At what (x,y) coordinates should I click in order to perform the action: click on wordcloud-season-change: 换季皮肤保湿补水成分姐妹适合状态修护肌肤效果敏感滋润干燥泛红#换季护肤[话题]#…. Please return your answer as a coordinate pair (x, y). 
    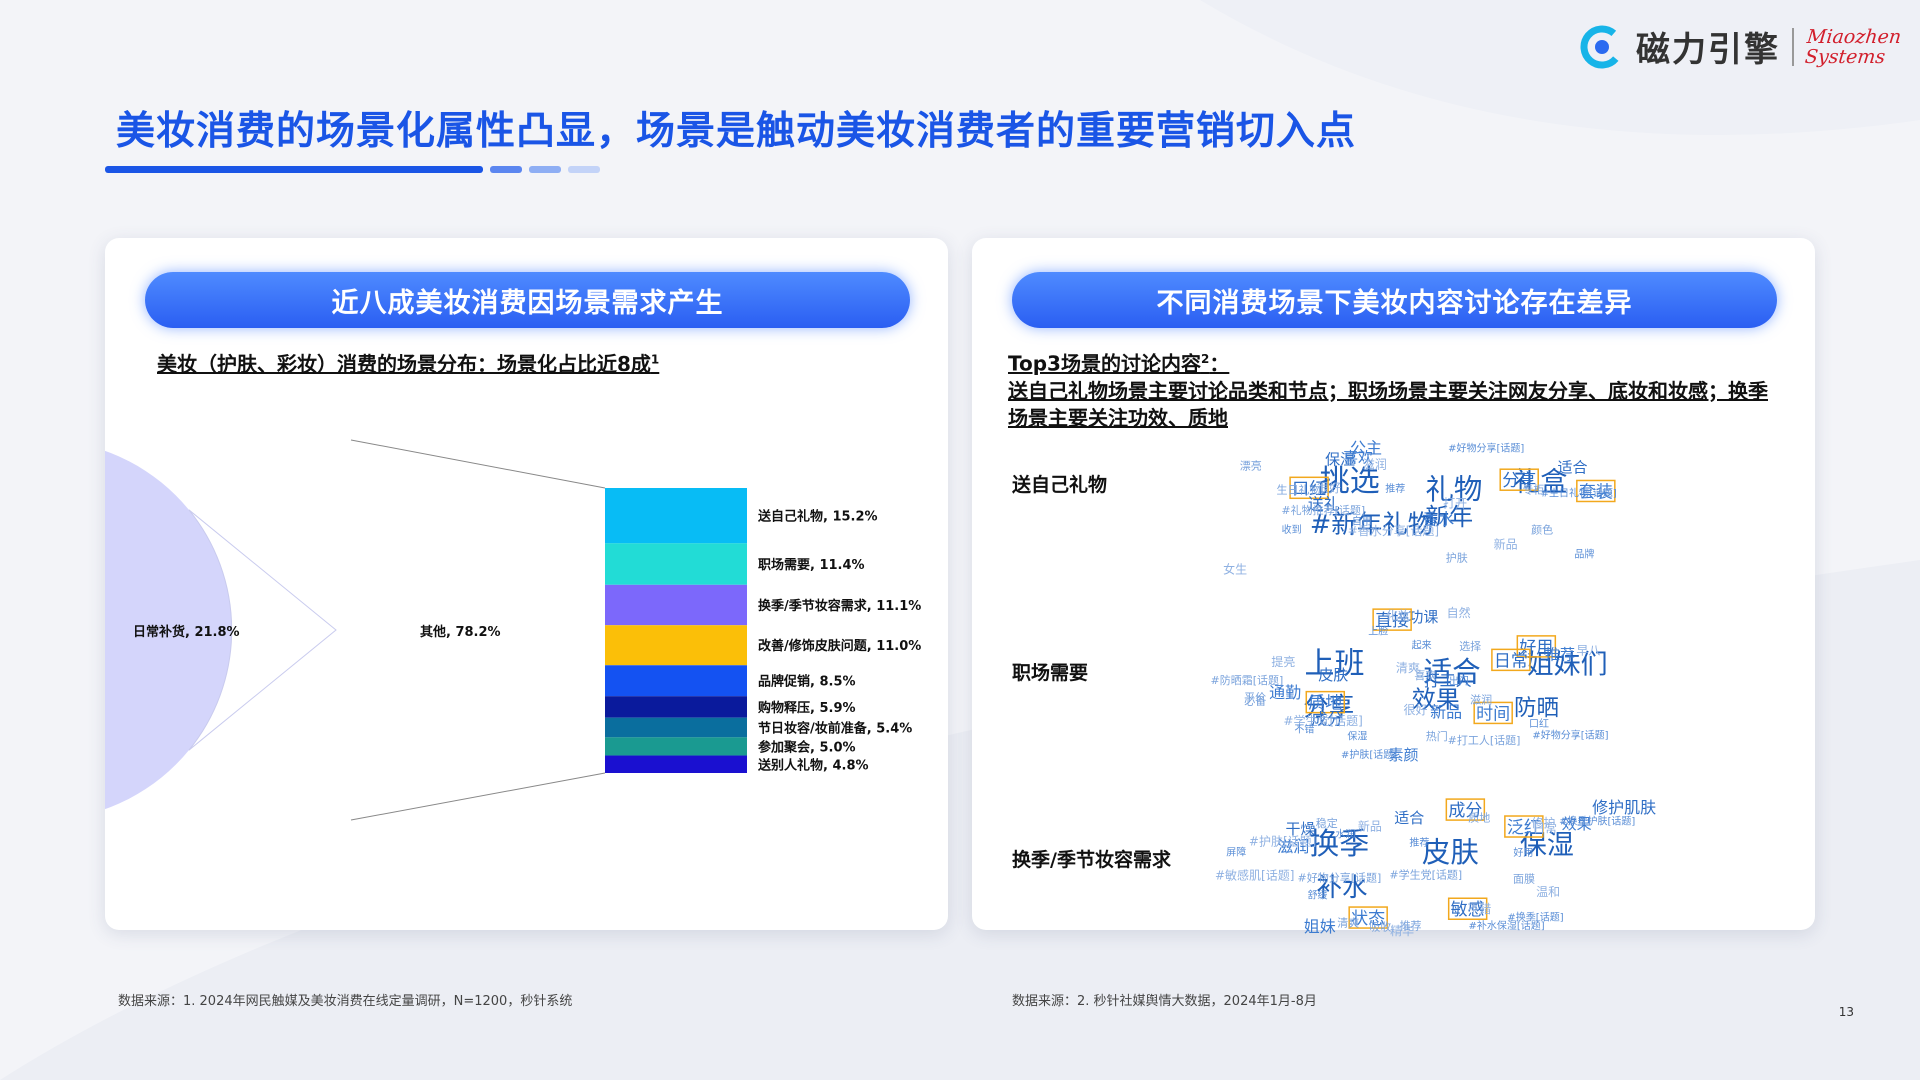
    Looking at the image, I should click on (1452, 866).